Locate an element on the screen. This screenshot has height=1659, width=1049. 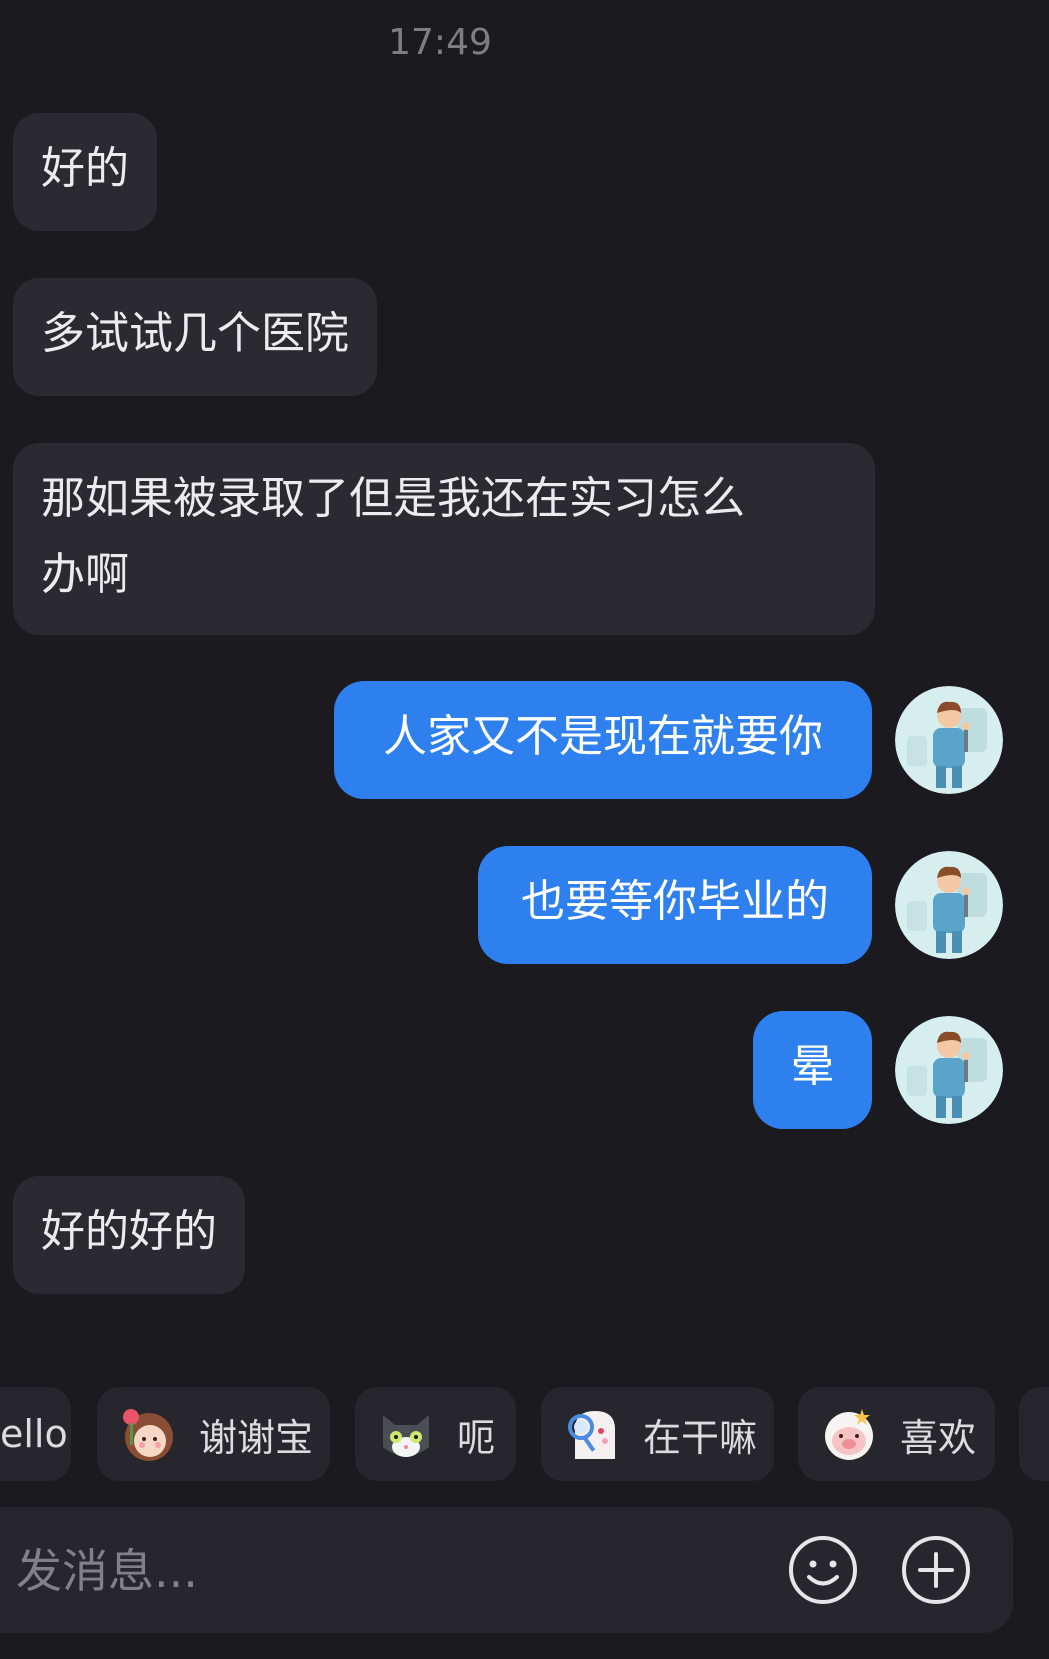
message-text: 也要等你毕业的 is located at coordinates (675, 901).